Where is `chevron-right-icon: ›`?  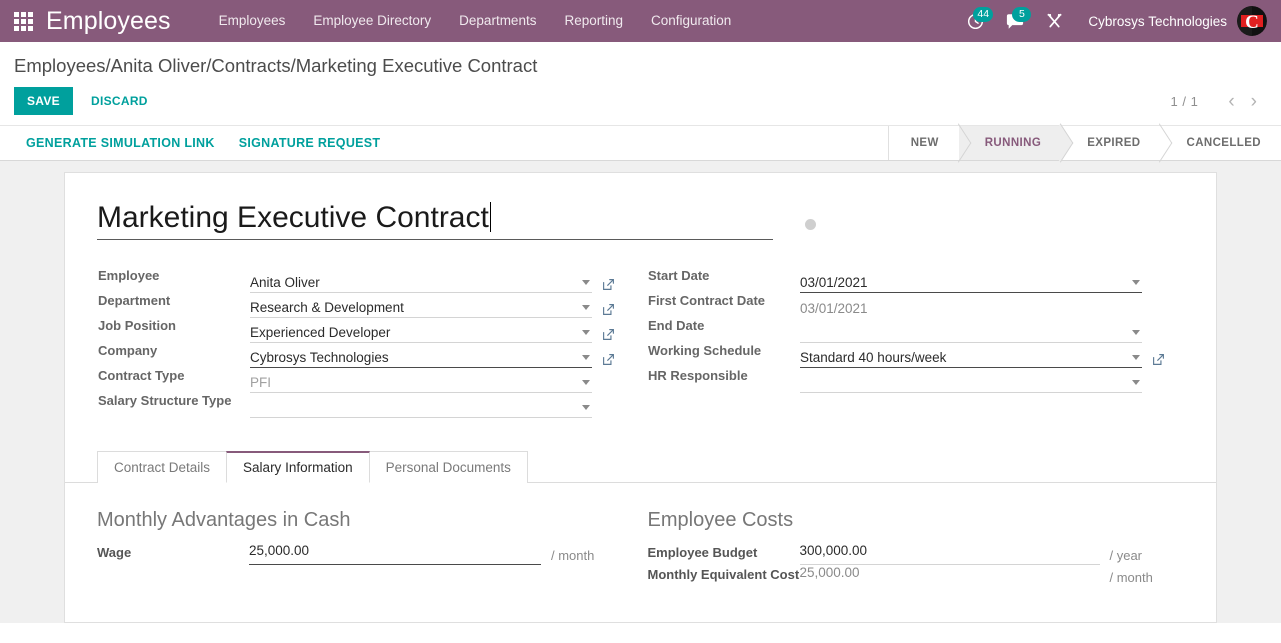 chevron-right-icon: › is located at coordinates (1254, 101).